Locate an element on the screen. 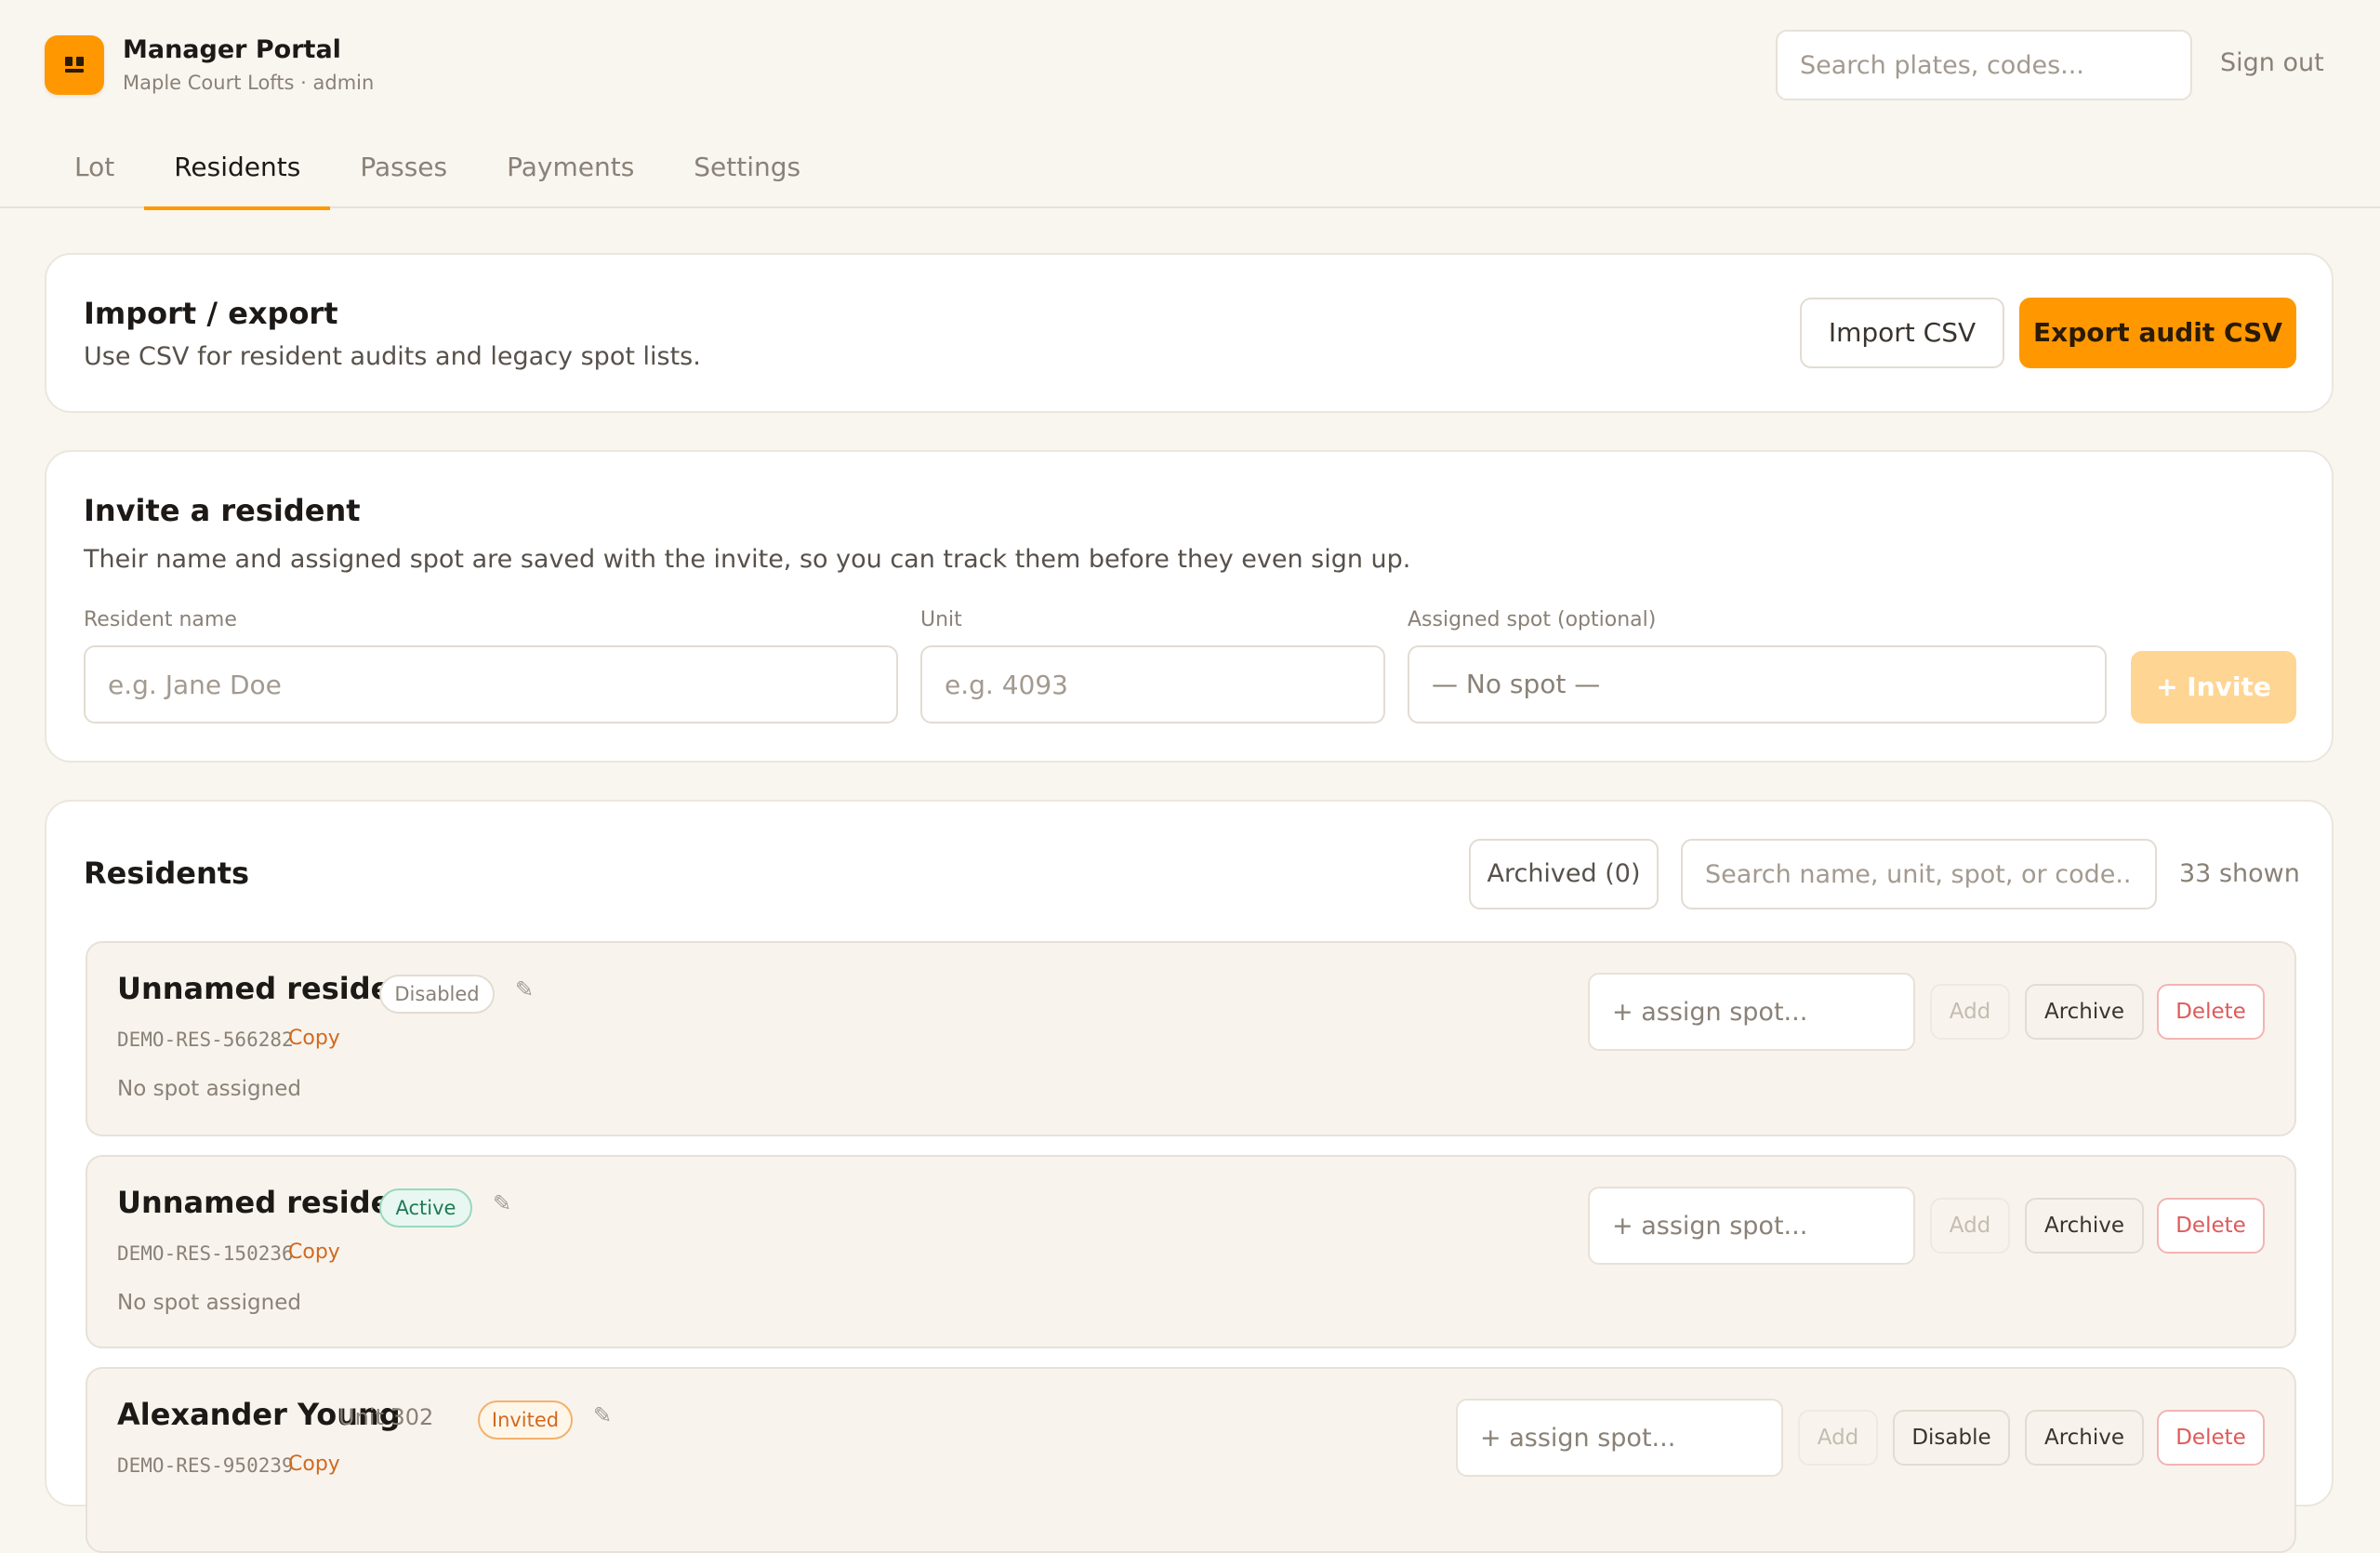 This screenshot has height=1553, width=2380. tab-payments: Payments is located at coordinates (570, 178).